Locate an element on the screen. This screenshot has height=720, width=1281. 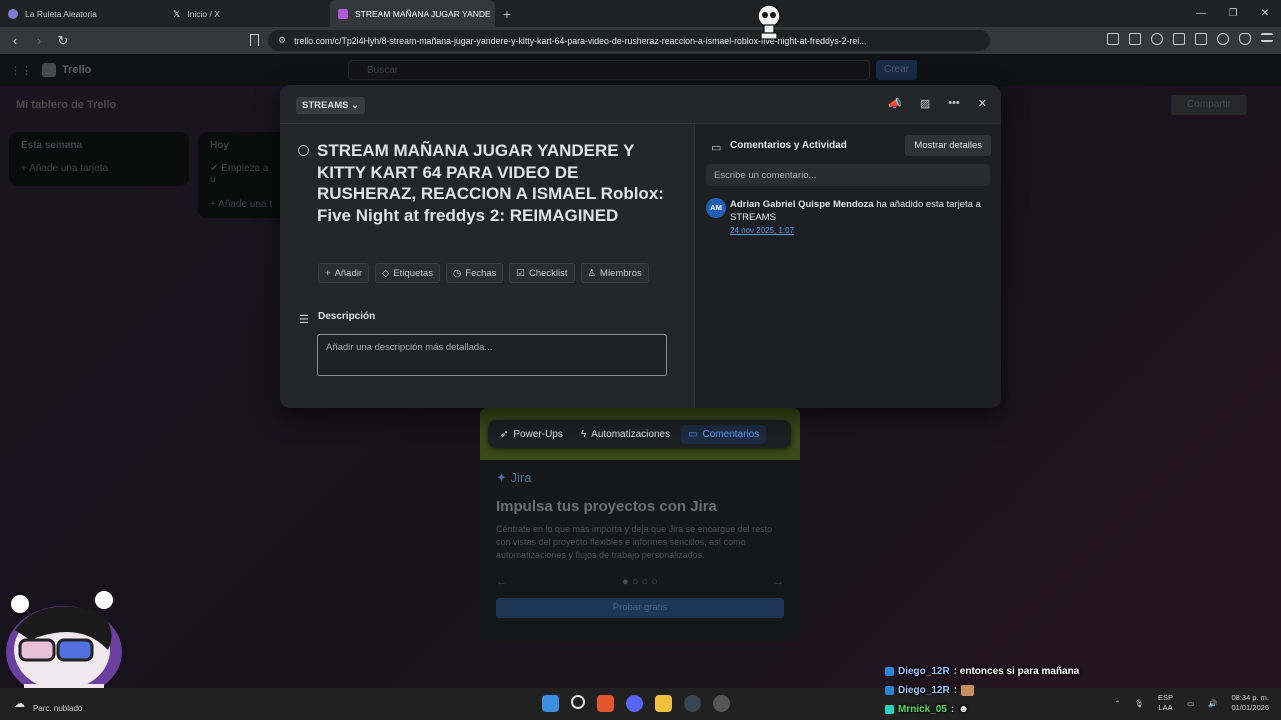
tab-title: STREAM MAÑANA JUGAR YANDE is located at coordinates (423, 13).